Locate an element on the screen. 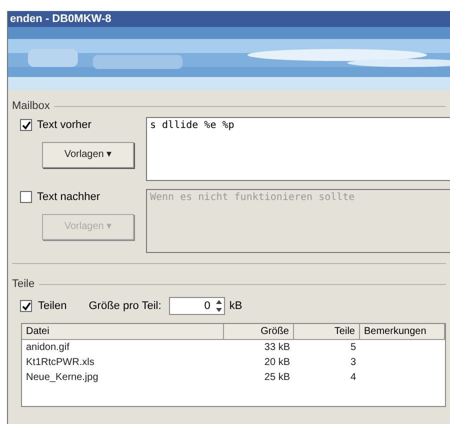 This screenshot has height=424, width=450. table-cell-text: 20 kB is located at coordinates (277, 363).